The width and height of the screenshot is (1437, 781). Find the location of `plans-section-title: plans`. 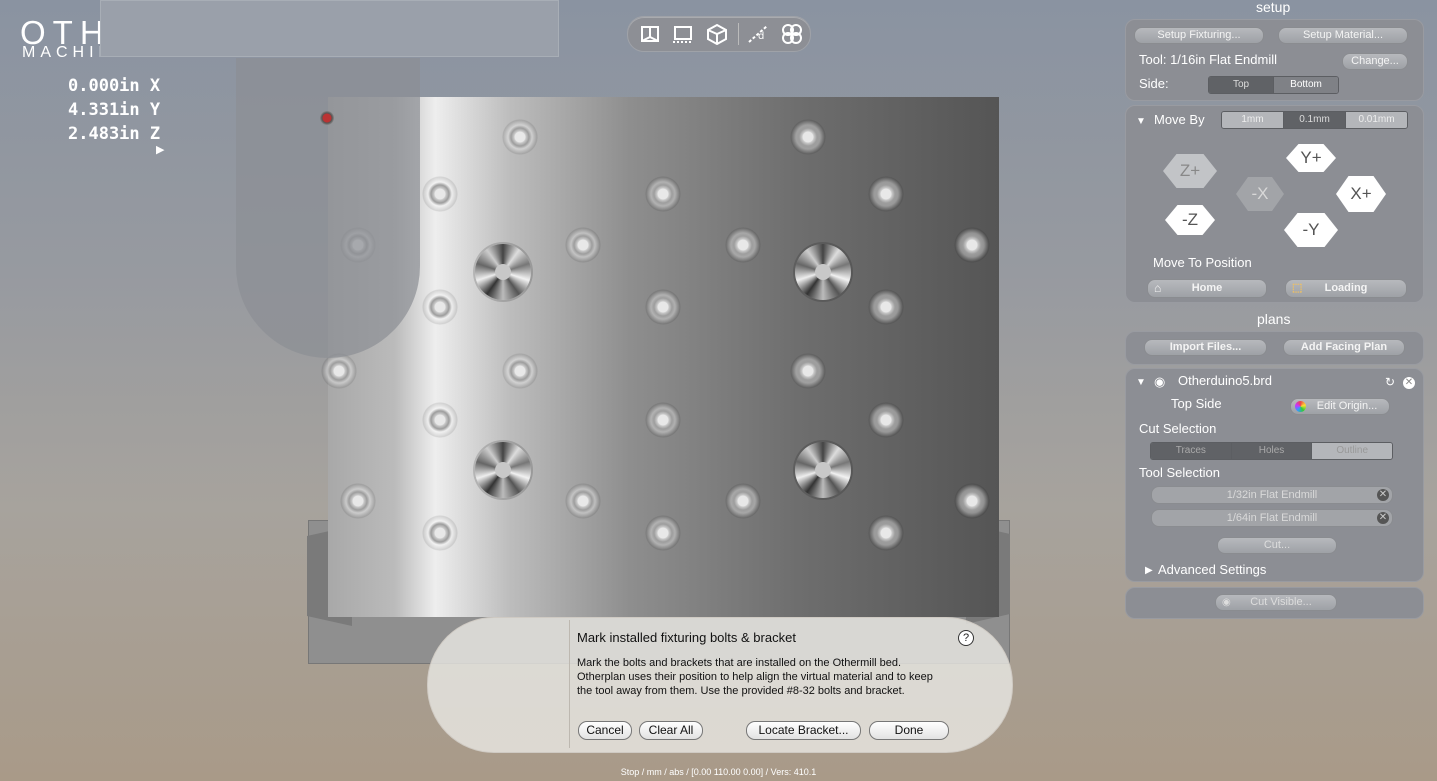

plans-section-title: plans is located at coordinates (1274, 319).